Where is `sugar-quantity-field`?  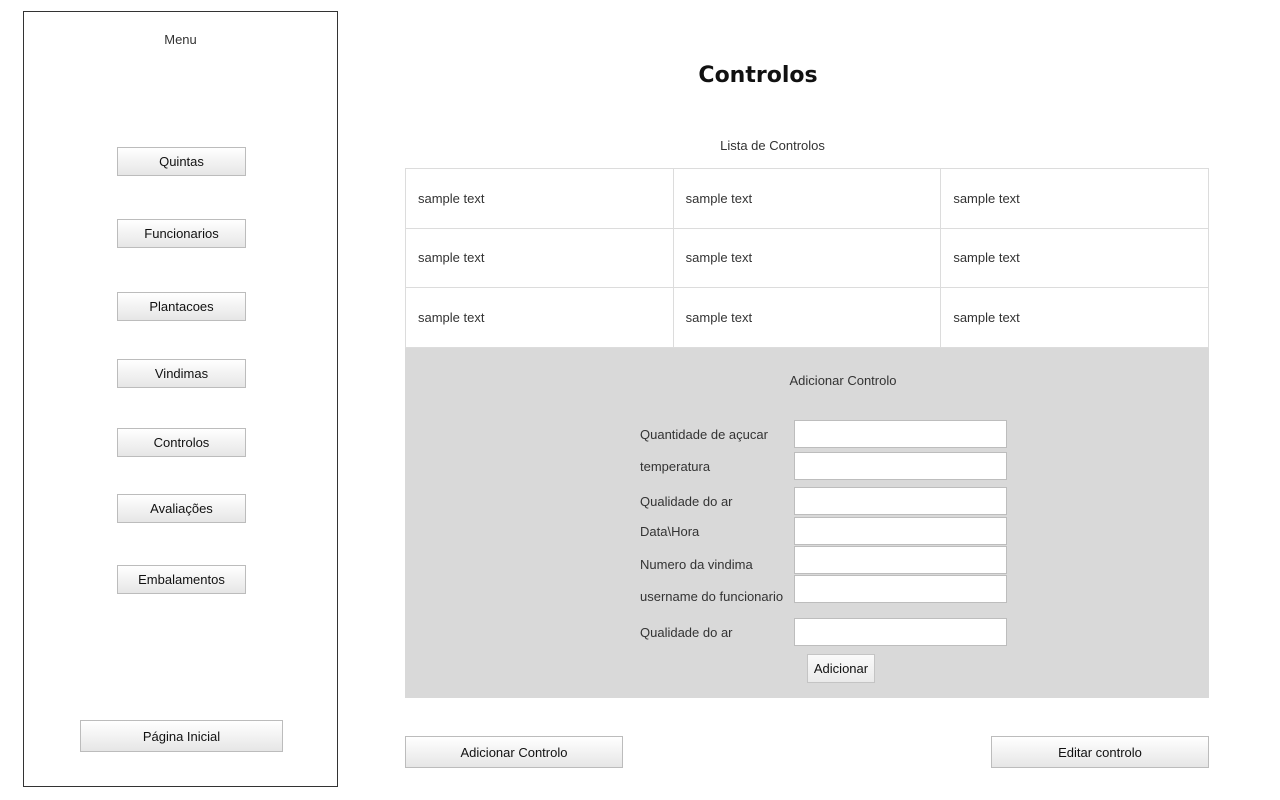
sugar-quantity-field is located at coordinates (900, 434).